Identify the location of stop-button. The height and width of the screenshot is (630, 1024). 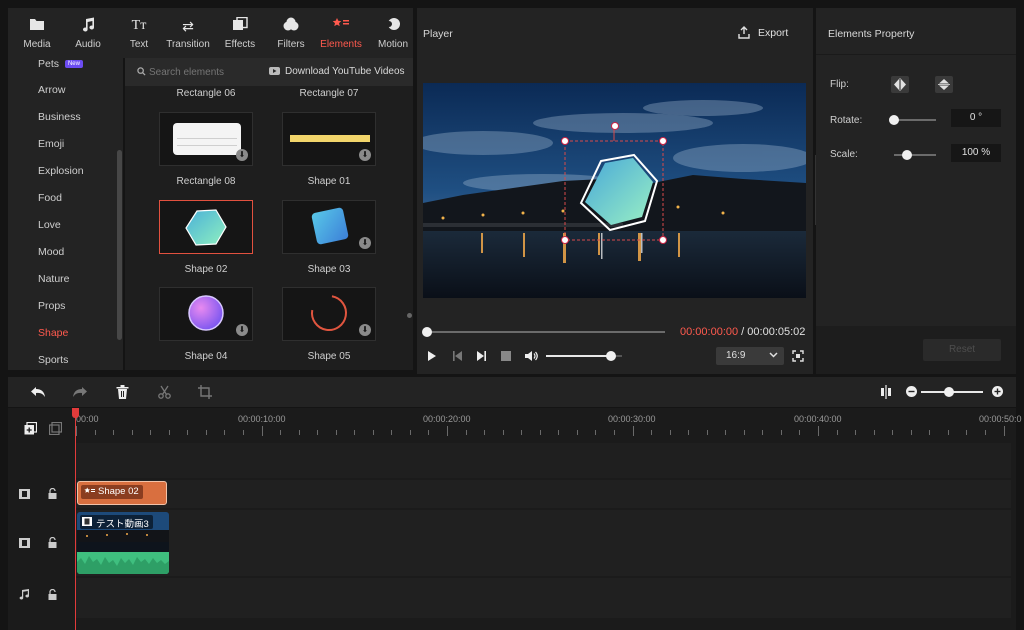
(506, 357).